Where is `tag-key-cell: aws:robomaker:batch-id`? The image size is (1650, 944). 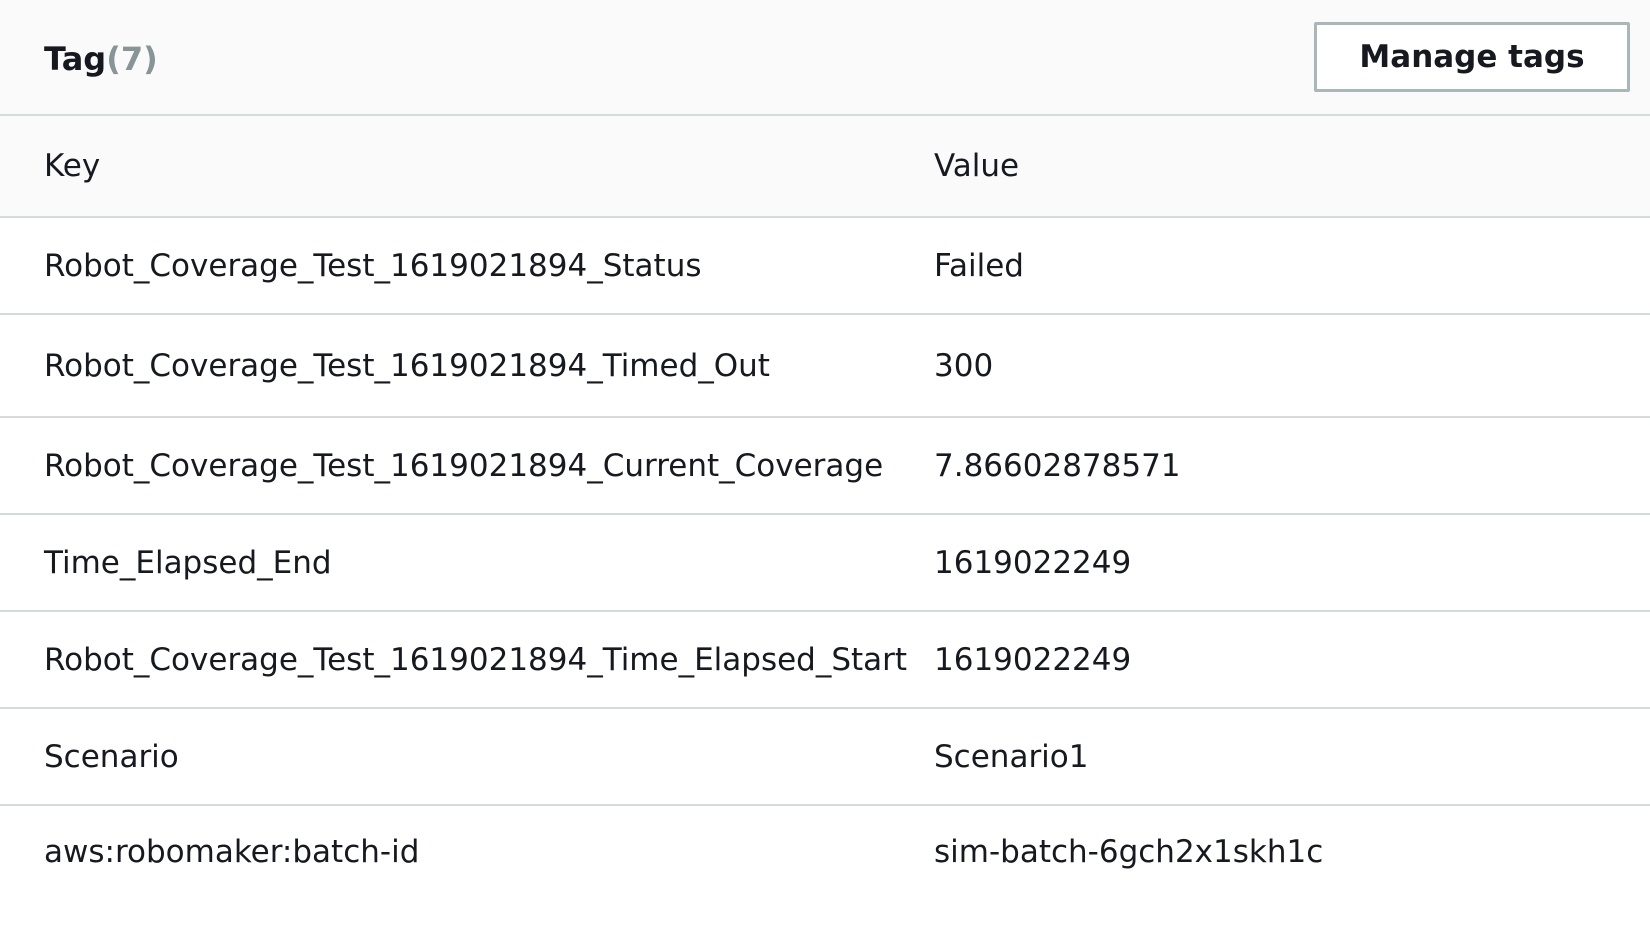 tag-key-cell: aws:robomaker:batch-id is located at coordinates (232, 852).